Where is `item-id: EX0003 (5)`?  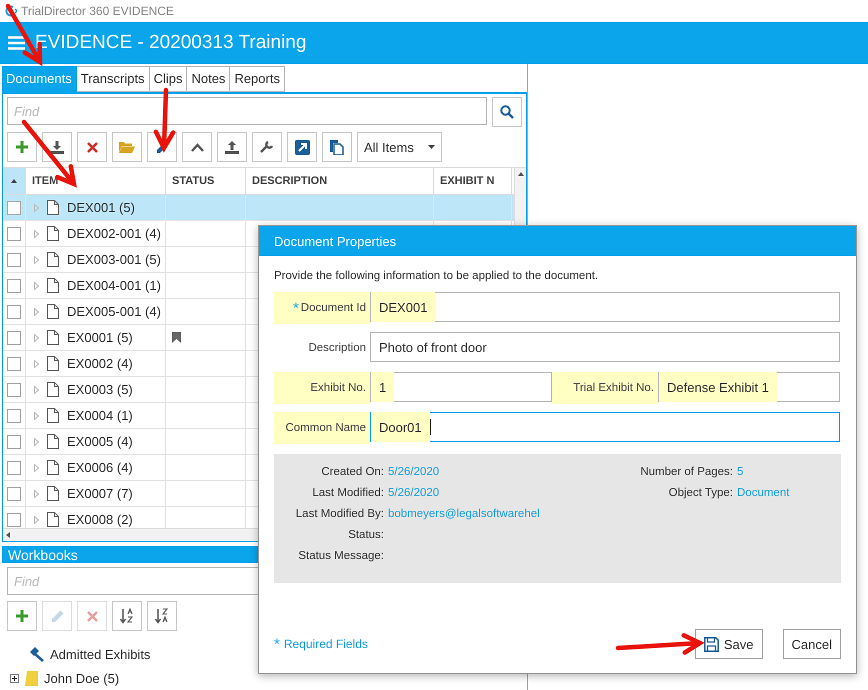 item-id: EX0003 (5) is located at coordinates (100, 389).